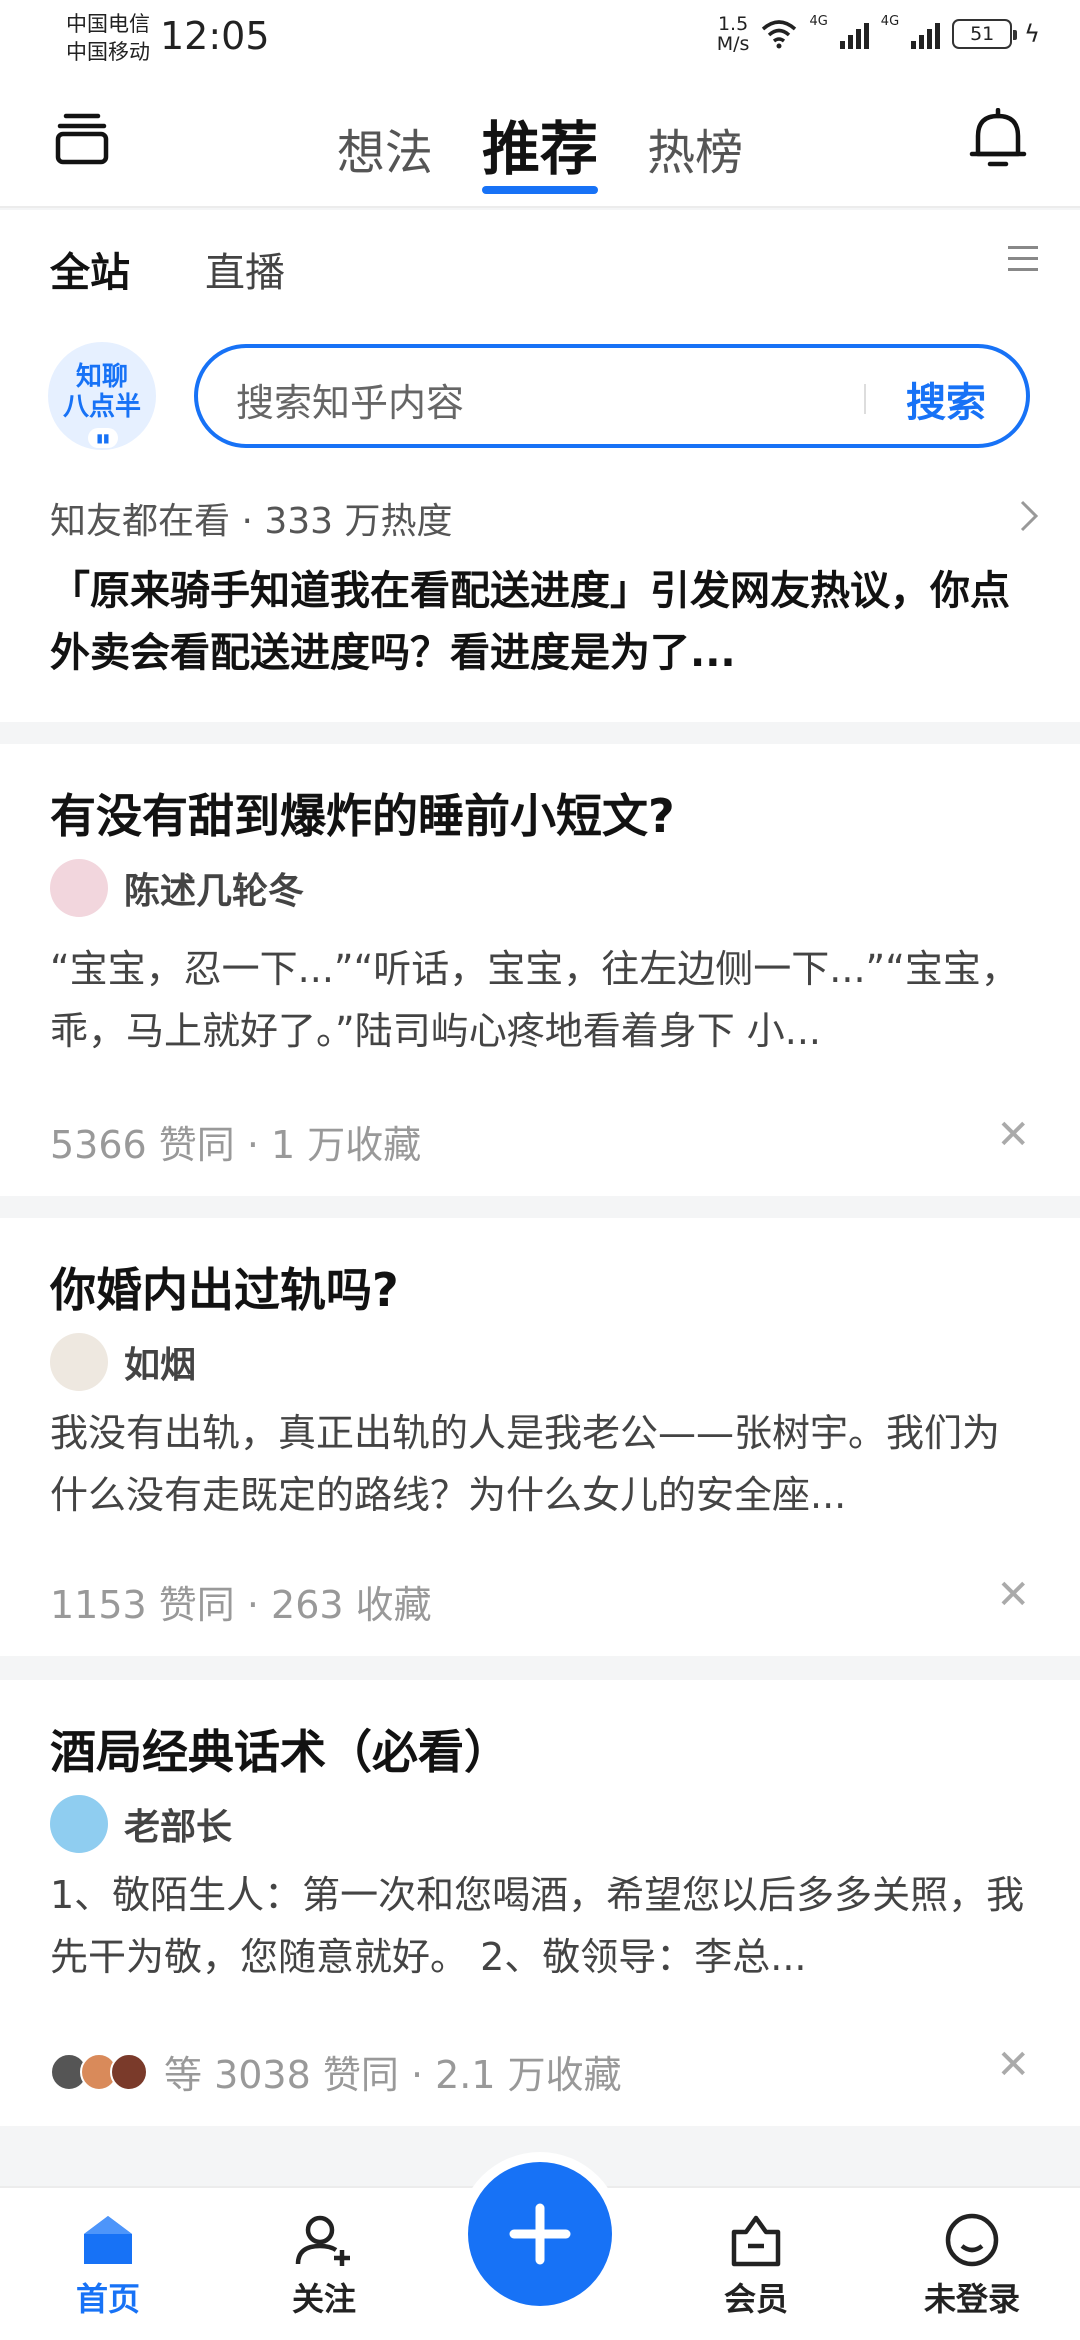 The image size is (1080, 2340). Describe the element at coordinates (102, 396) in the screenshot. I see `zhiliao-logo: 知聊 八点半 ▮▮` at that location.